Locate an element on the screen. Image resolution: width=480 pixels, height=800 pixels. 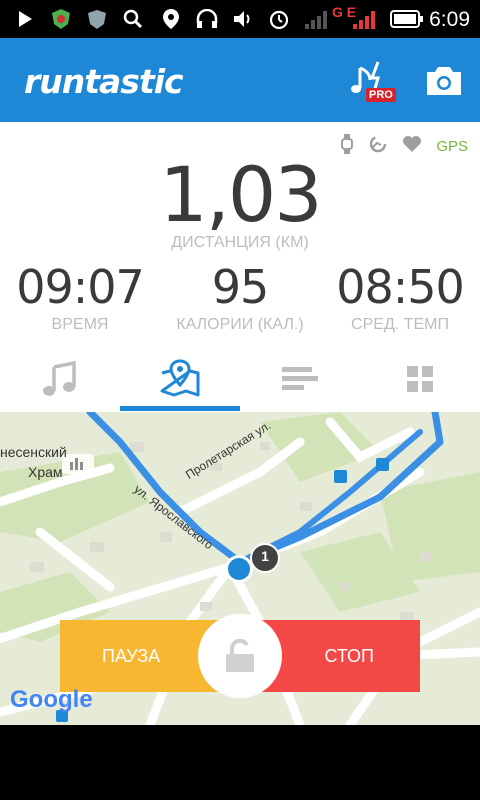
unlock-icon is located at coordinates (240, 655).